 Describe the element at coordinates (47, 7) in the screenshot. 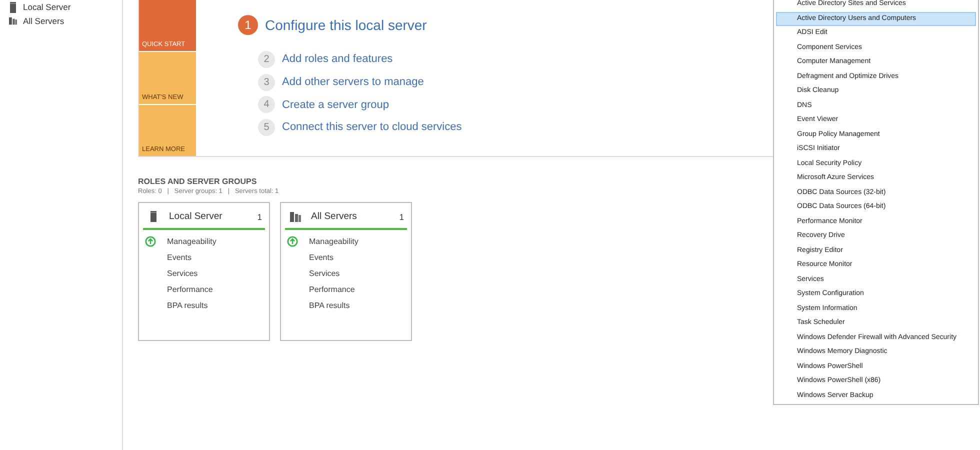

I see `sidebar-item: Local Server` at that location.